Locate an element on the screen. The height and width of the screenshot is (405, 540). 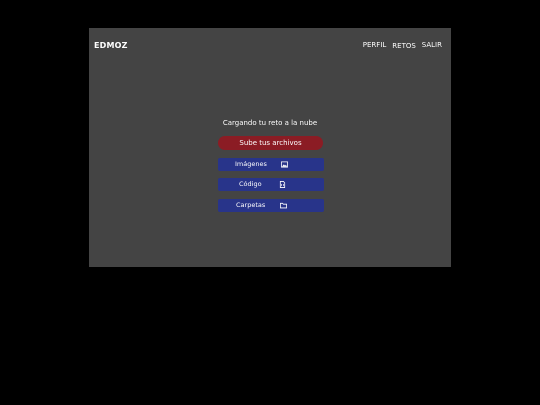
upload-files-button: Sube tus archivos is located at coordinates (270, 143).